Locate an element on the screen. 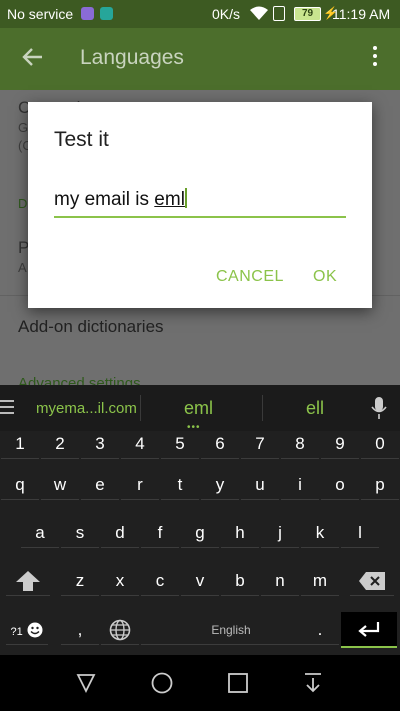  key-9: 9 is located at coordinates (340, 444).